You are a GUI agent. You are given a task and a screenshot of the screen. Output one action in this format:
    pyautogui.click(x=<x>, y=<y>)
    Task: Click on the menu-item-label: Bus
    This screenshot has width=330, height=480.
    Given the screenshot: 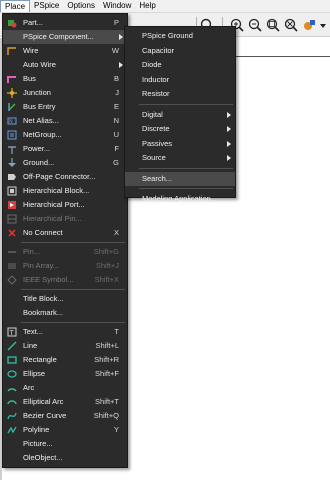 What is the action you would take?
    pyautogui.click(x=29, y=78)
    